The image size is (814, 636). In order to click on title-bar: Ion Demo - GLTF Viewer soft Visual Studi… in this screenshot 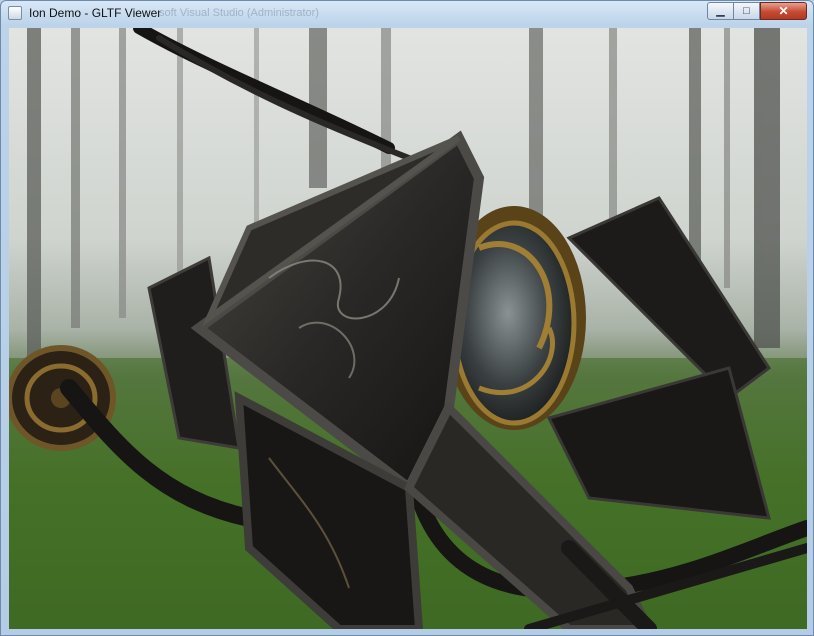, I will do `click(407, 14)`.